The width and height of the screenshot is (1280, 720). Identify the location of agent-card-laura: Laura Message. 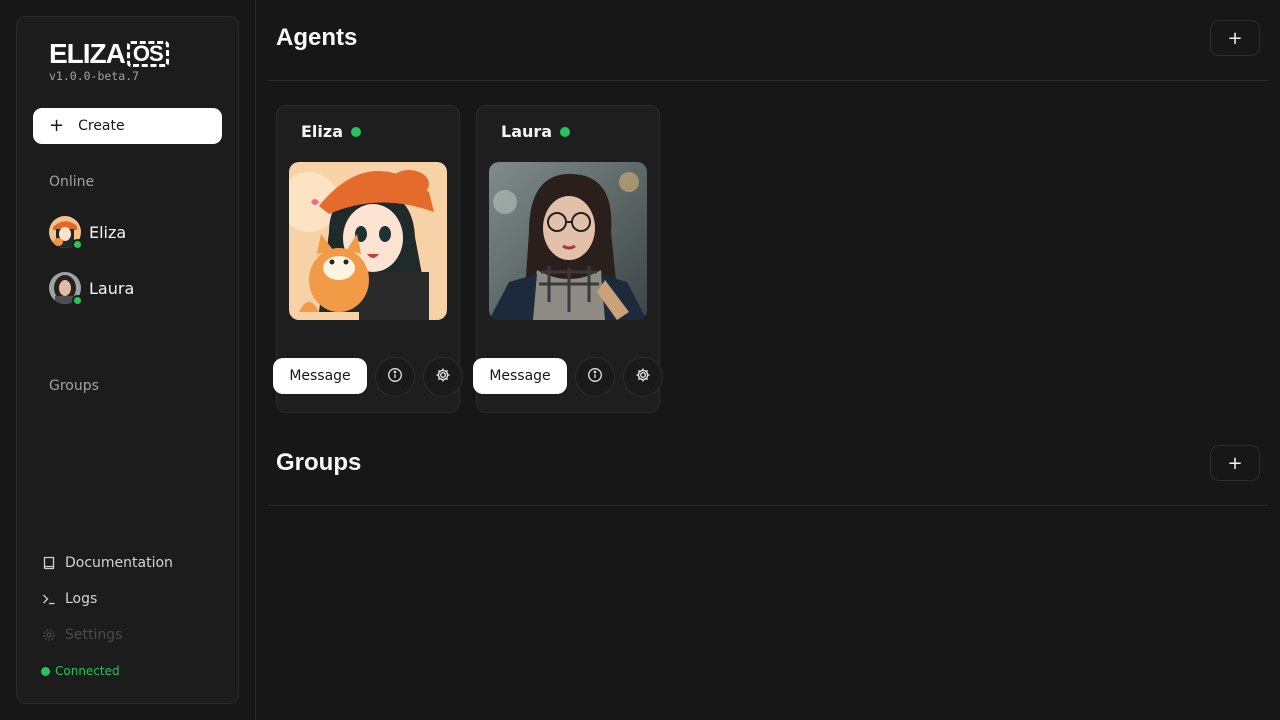
(568, 259).